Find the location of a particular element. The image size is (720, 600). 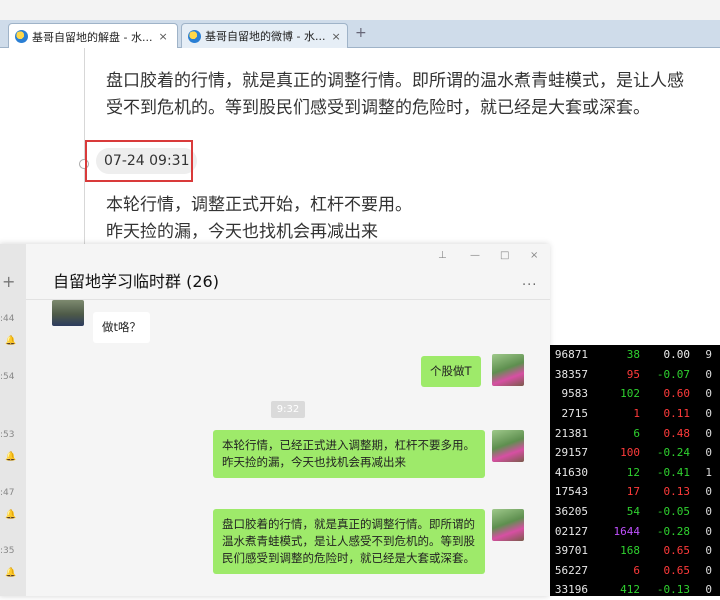

pin-icon: ⊥ is located at coordinates (442, 255).